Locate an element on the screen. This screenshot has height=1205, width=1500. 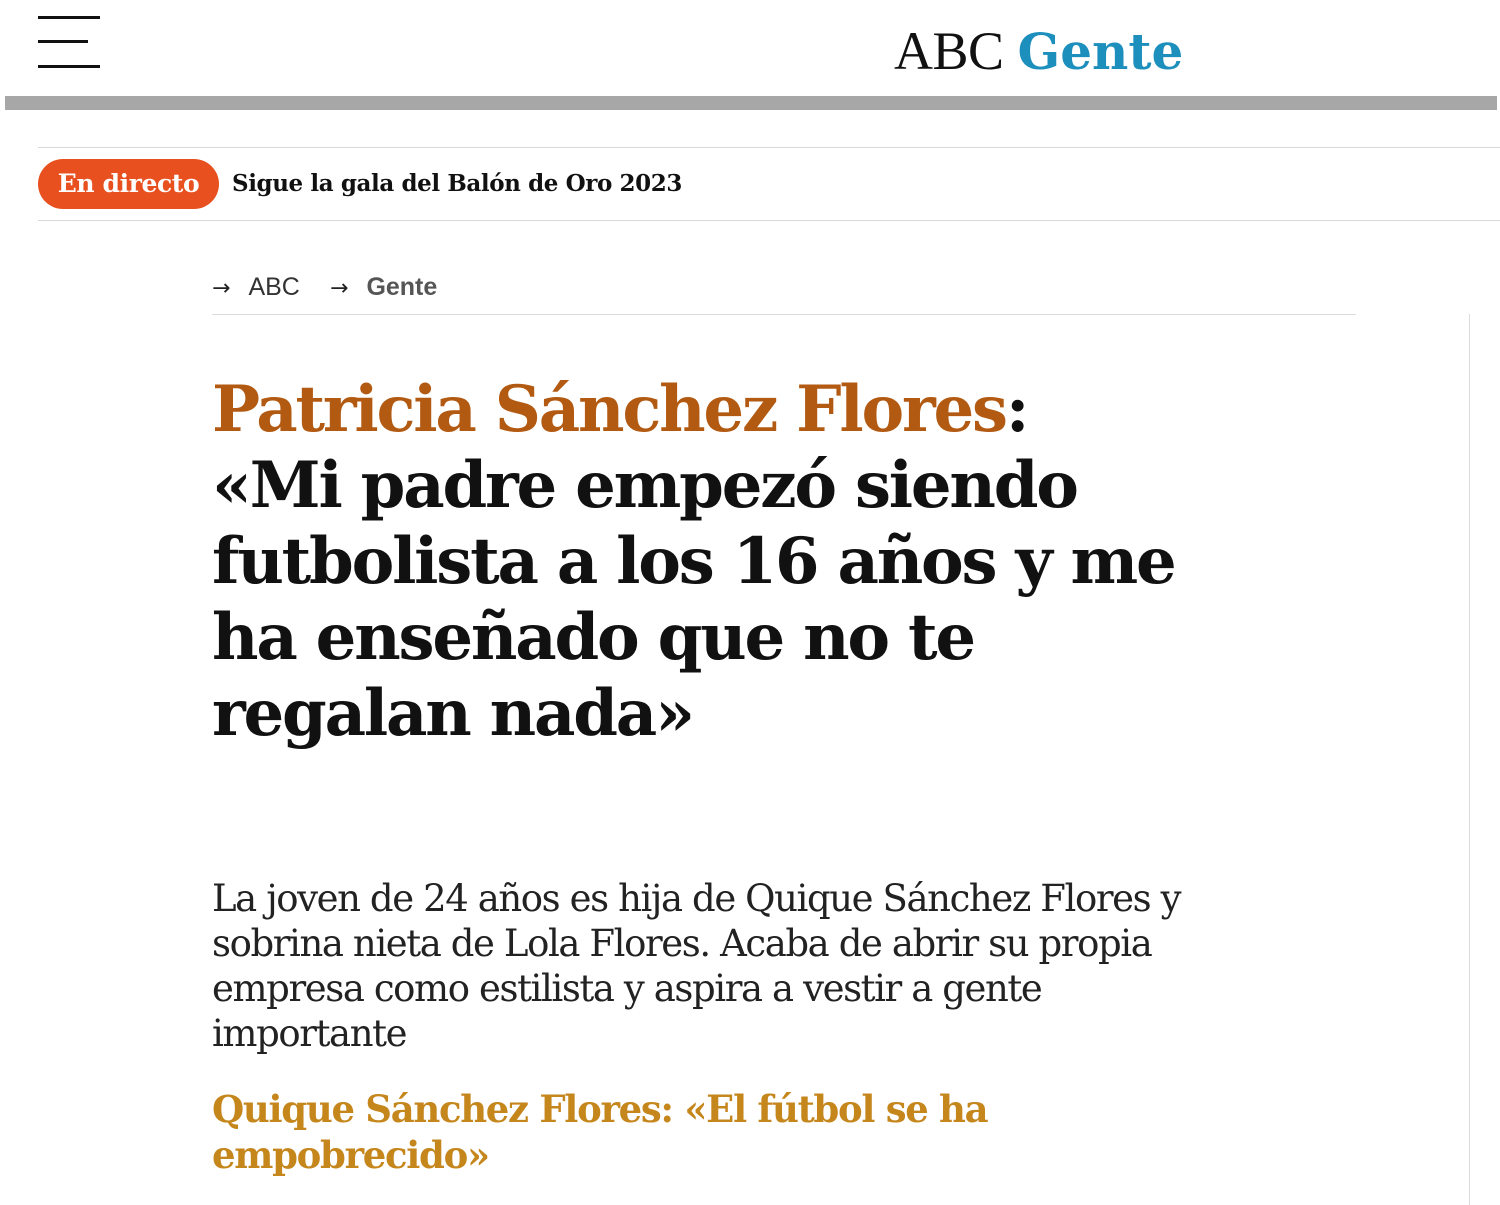
headline-name: Patricia Sánchez Flores is located at coordinates (610, 409).